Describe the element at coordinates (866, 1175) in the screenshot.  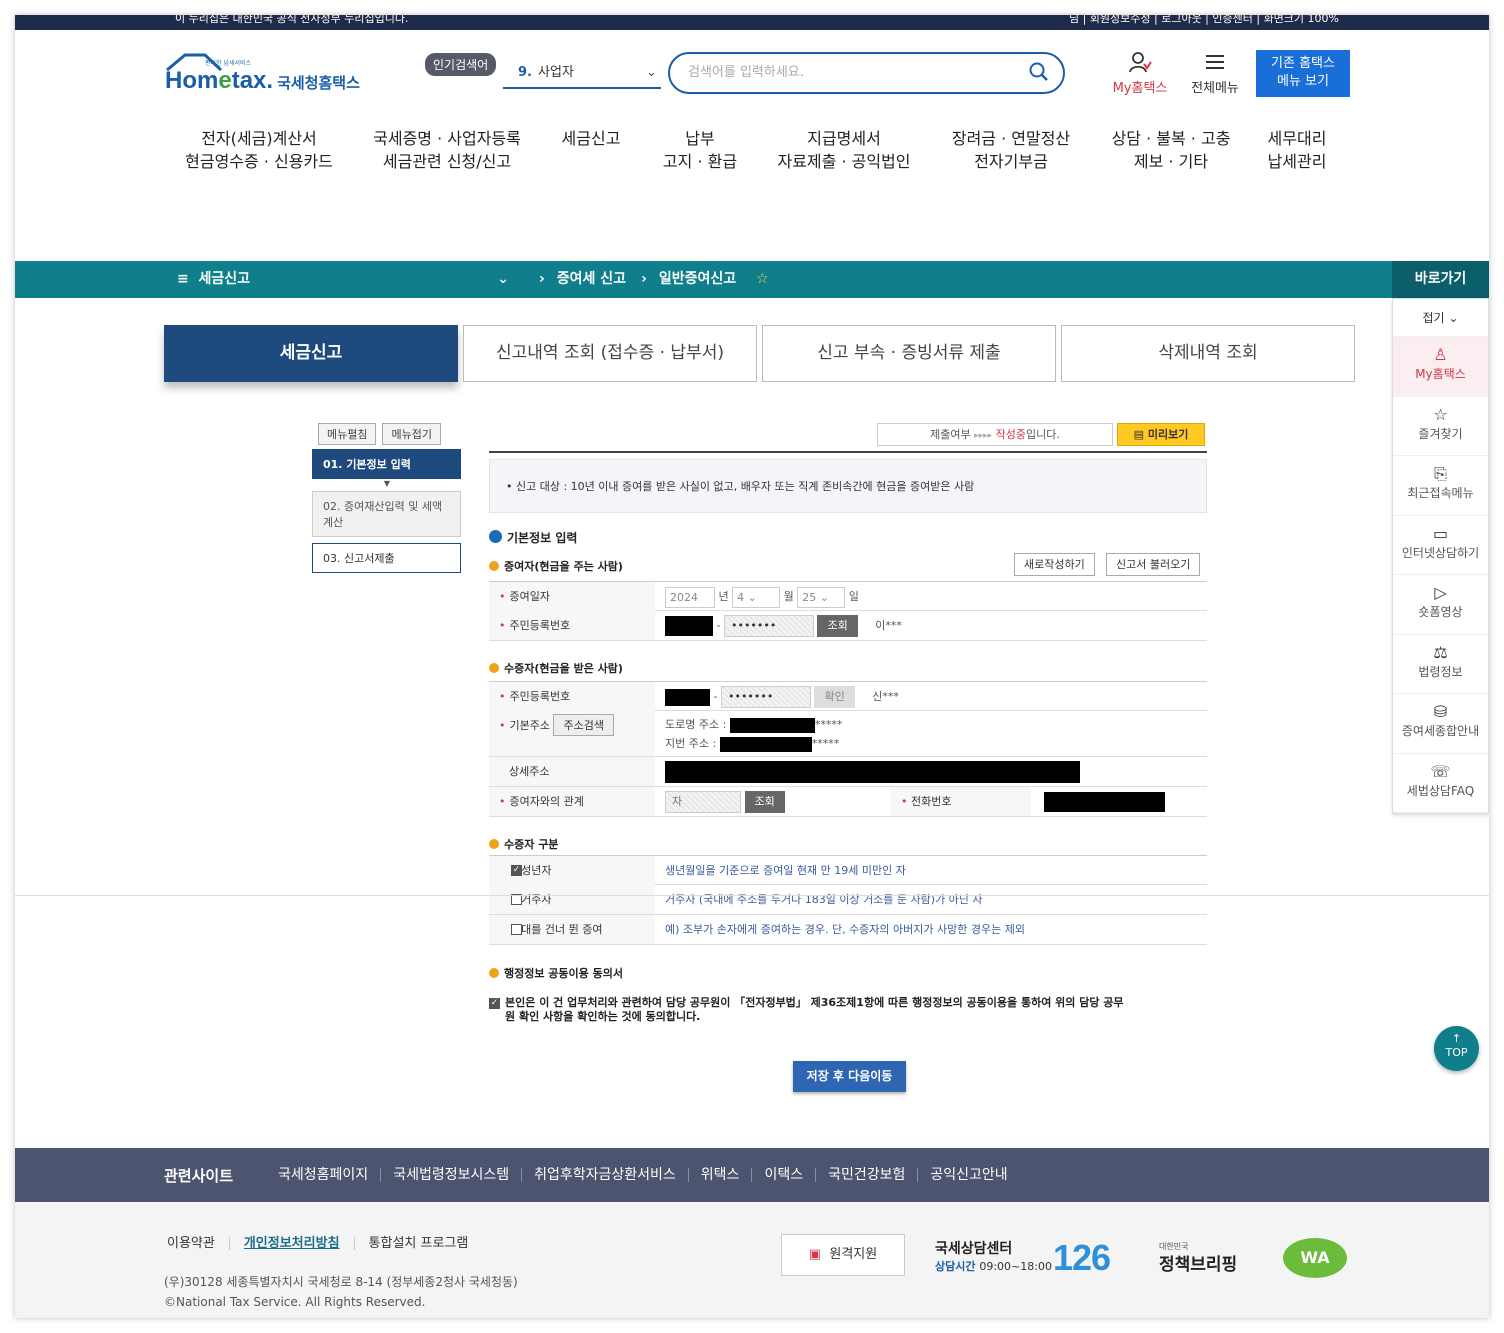
I see `related-link: 국민건강보험` at that location.